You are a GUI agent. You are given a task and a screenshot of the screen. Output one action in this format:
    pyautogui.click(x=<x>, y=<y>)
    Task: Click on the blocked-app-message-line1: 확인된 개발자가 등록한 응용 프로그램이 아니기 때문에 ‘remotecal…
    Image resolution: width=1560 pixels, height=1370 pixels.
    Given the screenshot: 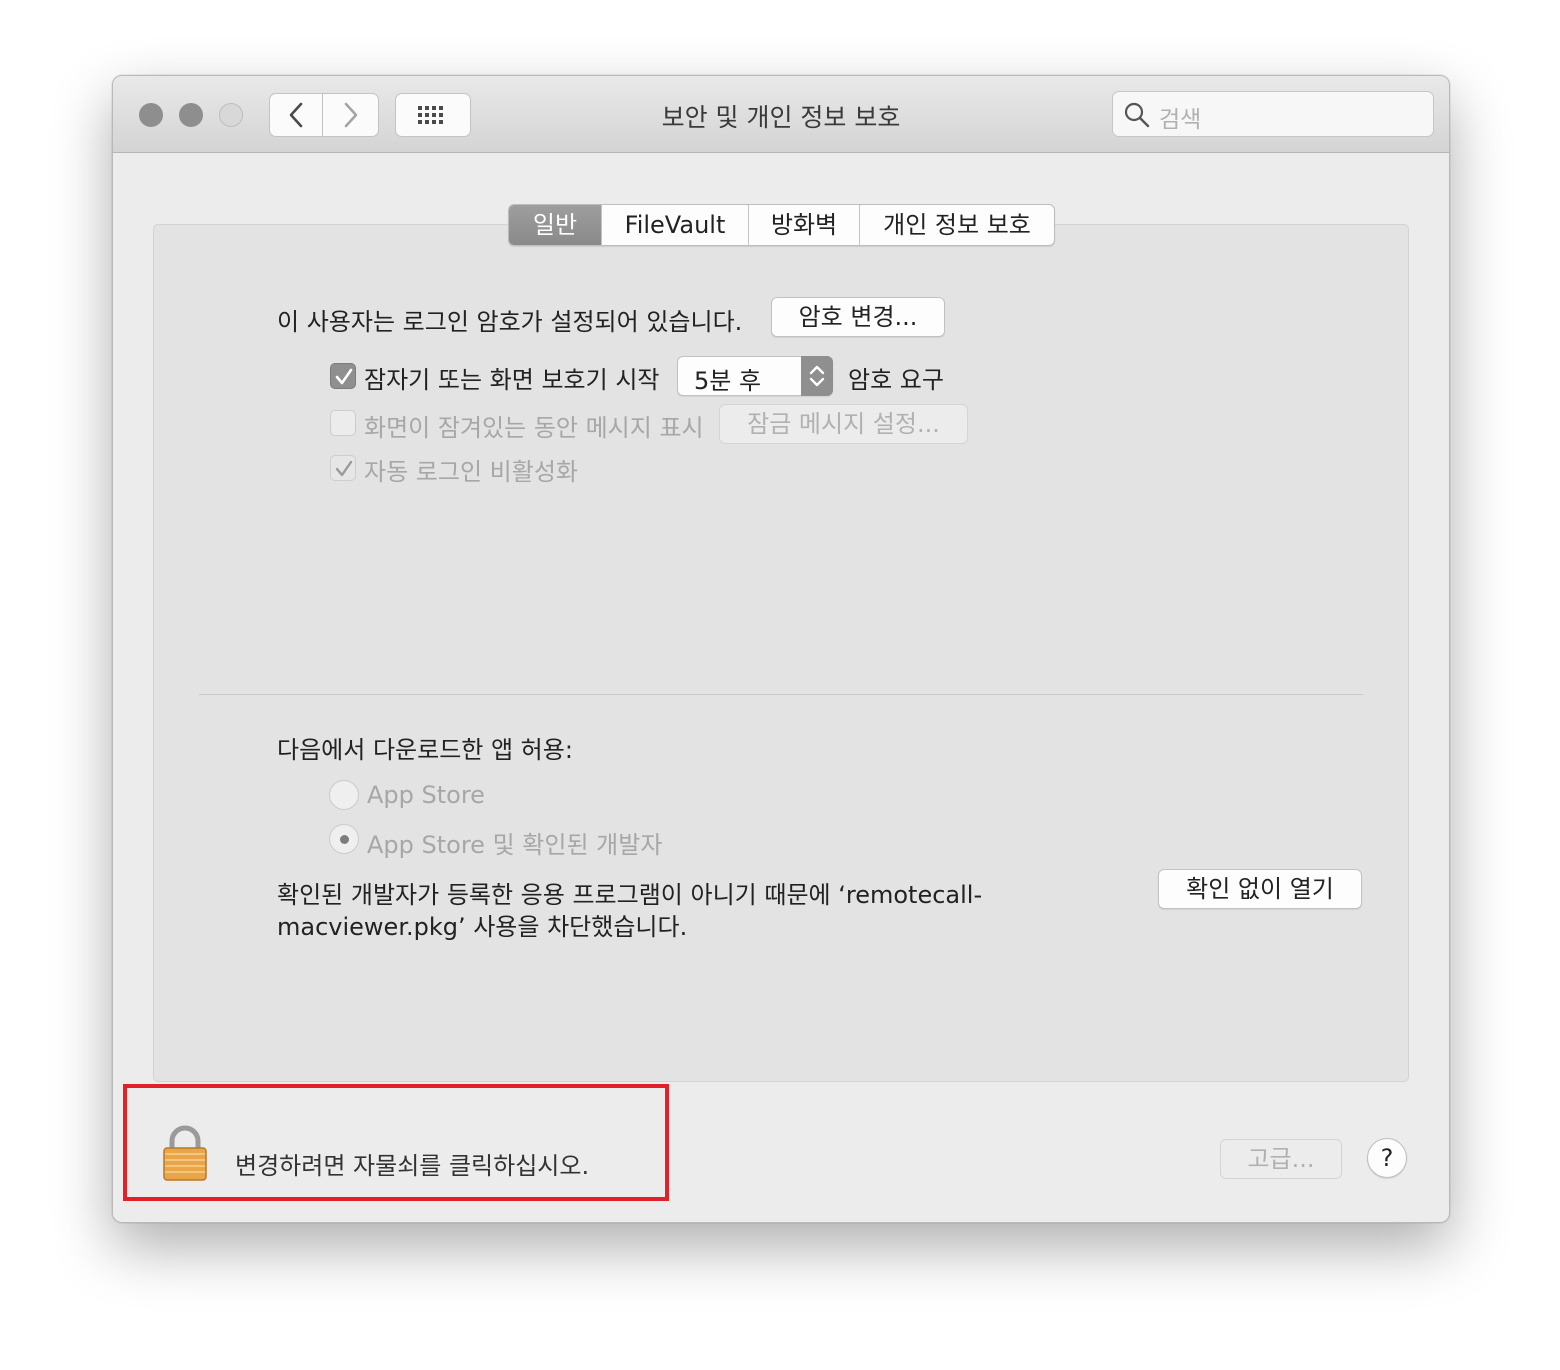 What is the action you would take?
    pyautogui.click(x=630, y=895)
    